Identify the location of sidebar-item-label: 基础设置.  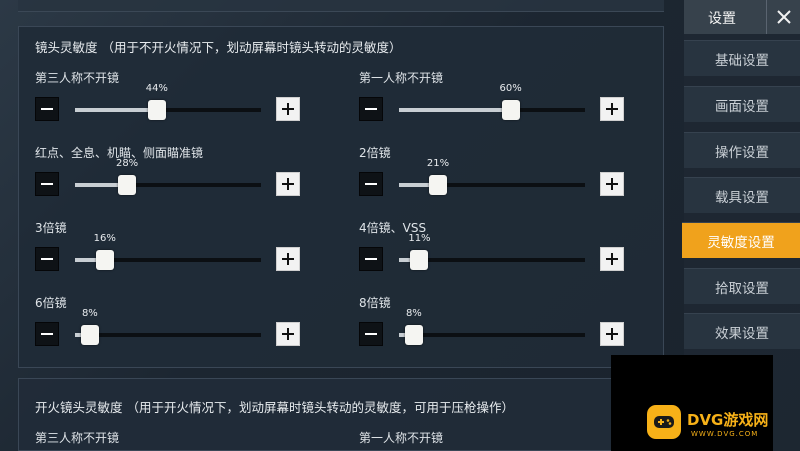
(742, 60).